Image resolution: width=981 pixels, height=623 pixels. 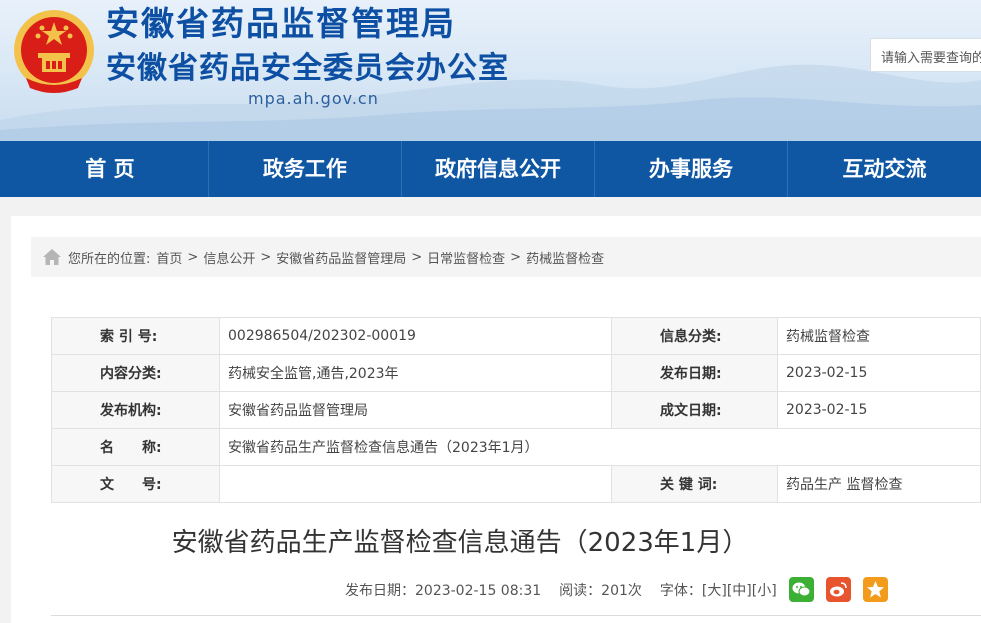 I want to click on breadcrumb-daily-inspection: 日常监督检查, so click(x=466, y=257).